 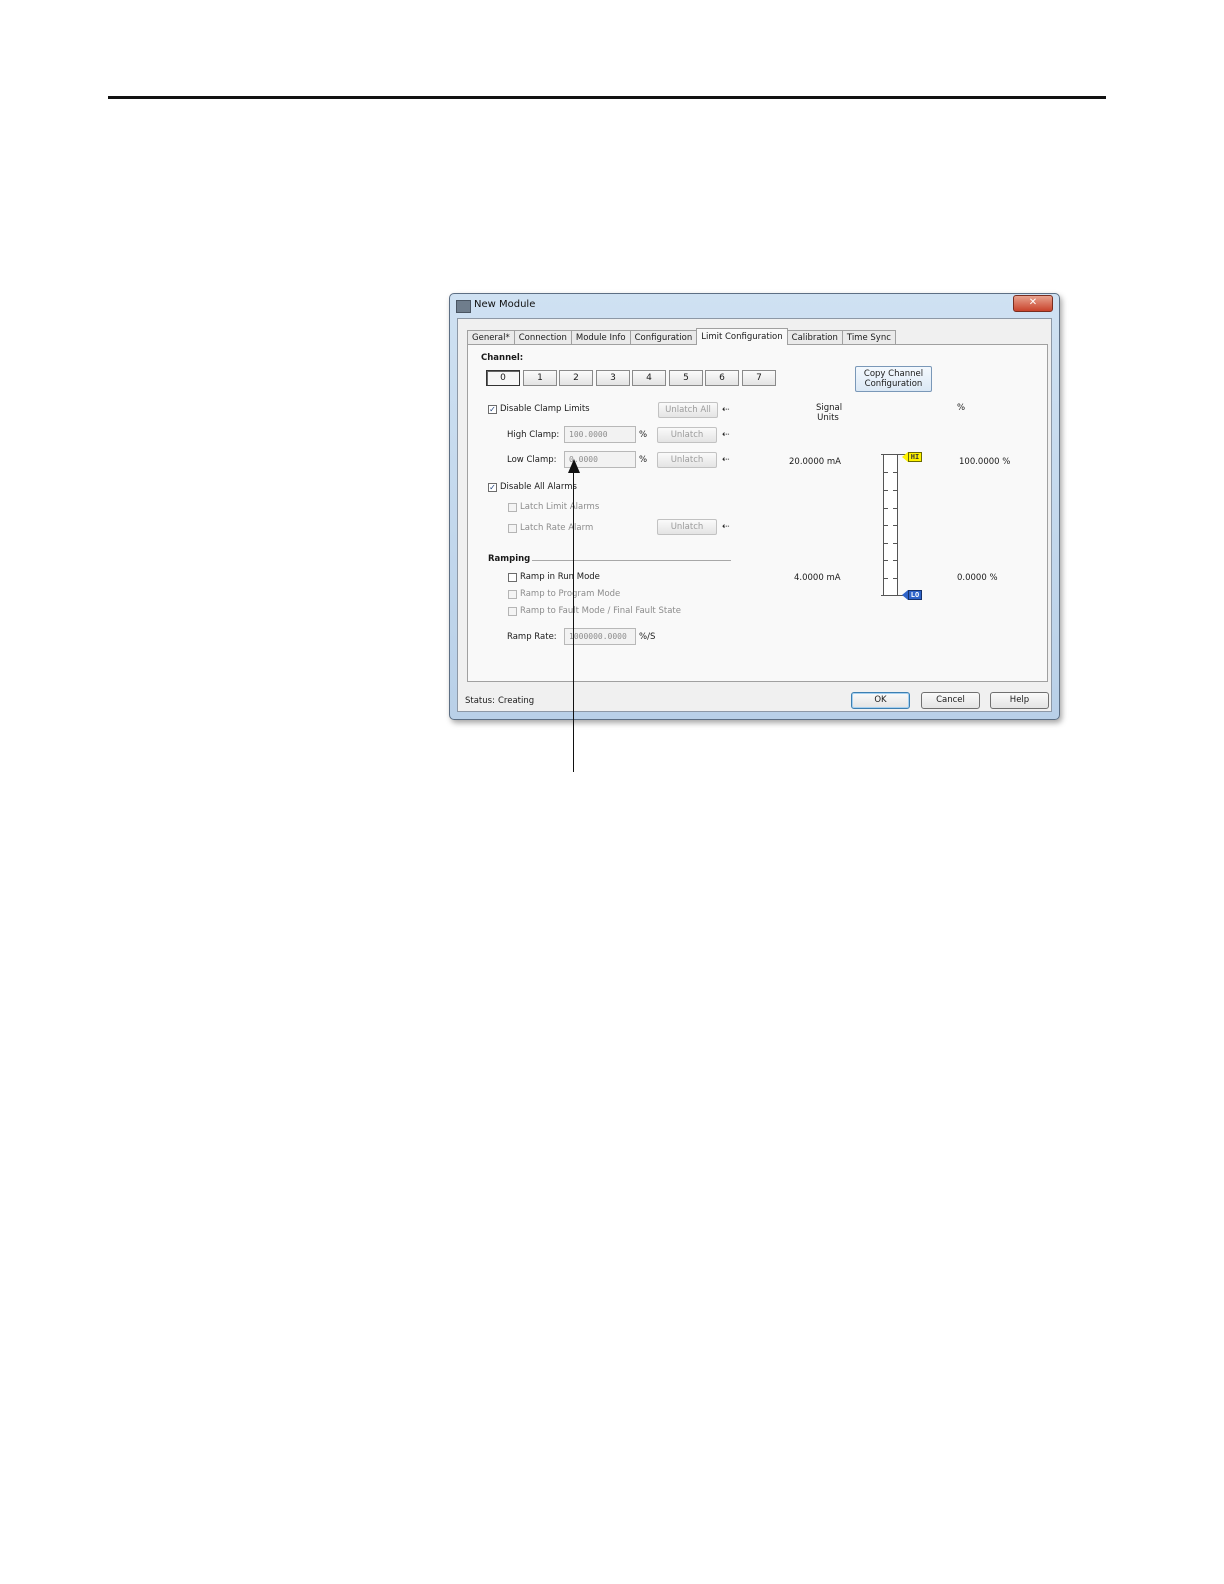 I want to click on low-clamp-unit: %, so click(x=643, y=460).